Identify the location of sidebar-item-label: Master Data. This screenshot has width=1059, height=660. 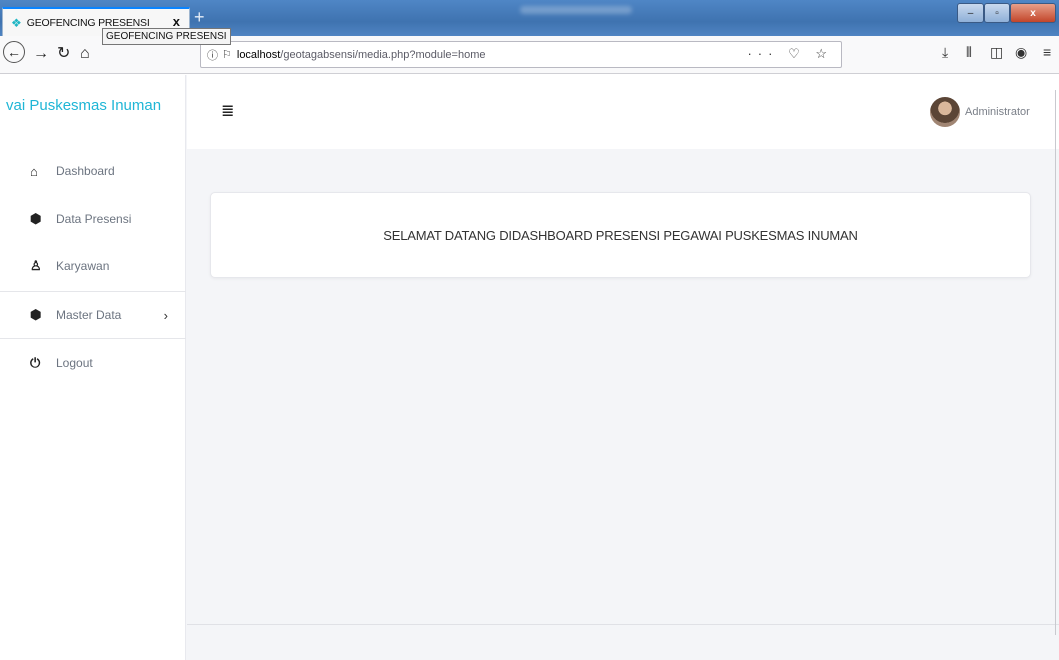
(89, 315).